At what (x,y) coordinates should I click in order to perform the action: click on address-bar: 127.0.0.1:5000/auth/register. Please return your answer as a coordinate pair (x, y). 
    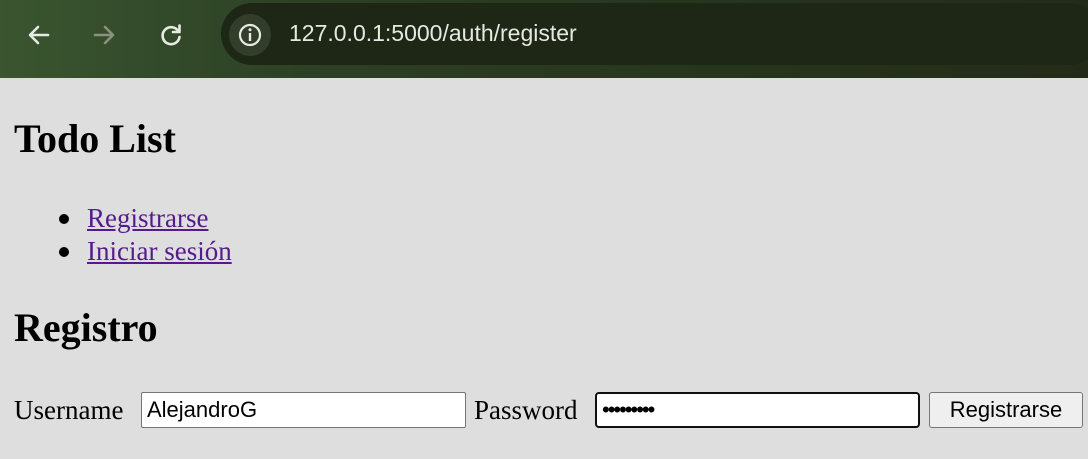
    Looking at the image, I should click on (654, 34).